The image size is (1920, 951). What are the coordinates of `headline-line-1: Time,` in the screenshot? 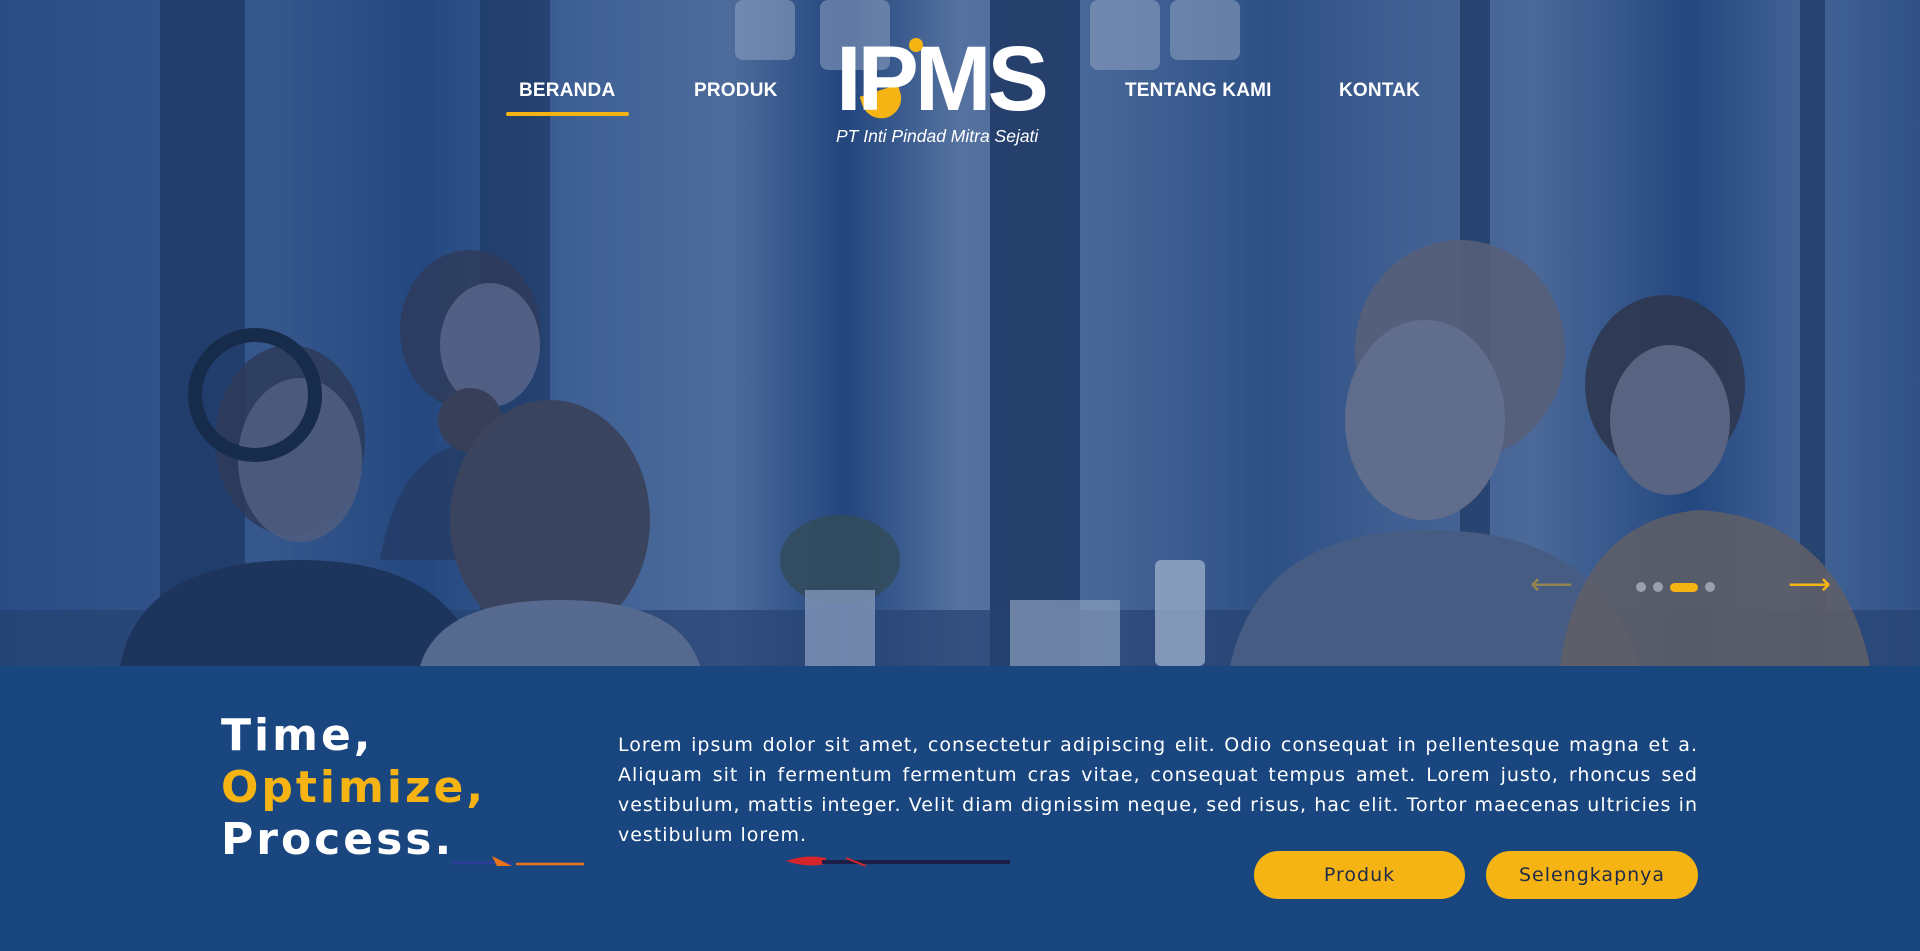 It's located at (297, 735).